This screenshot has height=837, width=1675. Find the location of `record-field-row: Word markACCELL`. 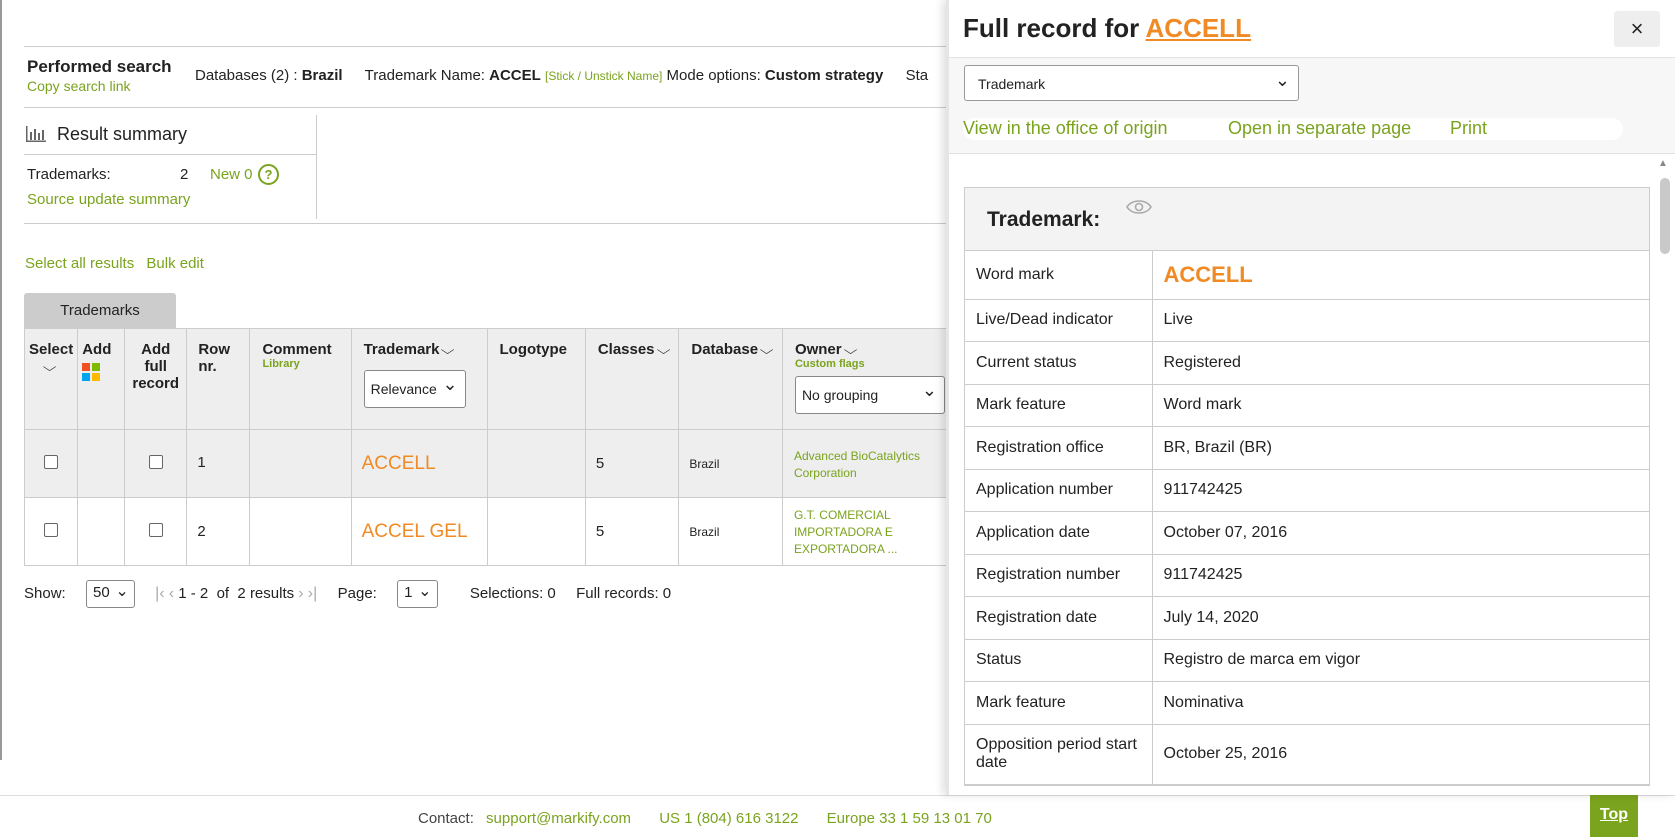

record-field-row: Word markACCELL is located at coordinates (1307, 275).